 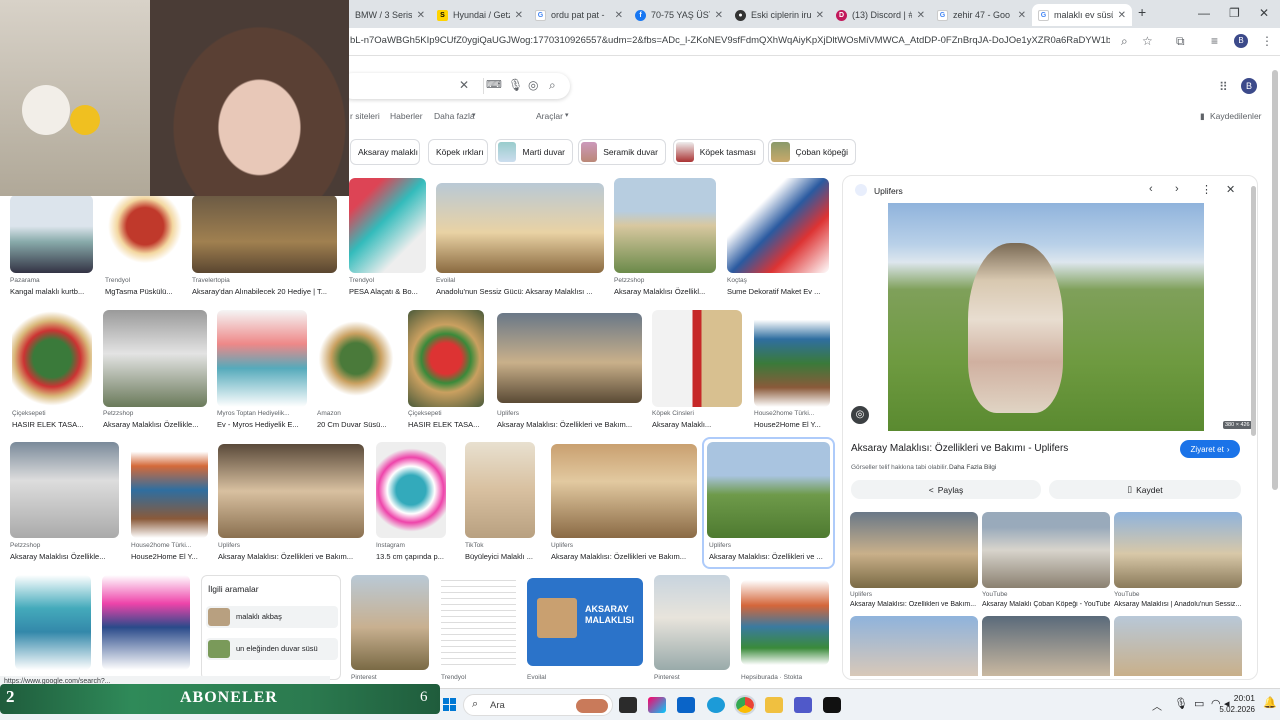 I want to click on nav-news: Haberler, so click(x=406, y=116).